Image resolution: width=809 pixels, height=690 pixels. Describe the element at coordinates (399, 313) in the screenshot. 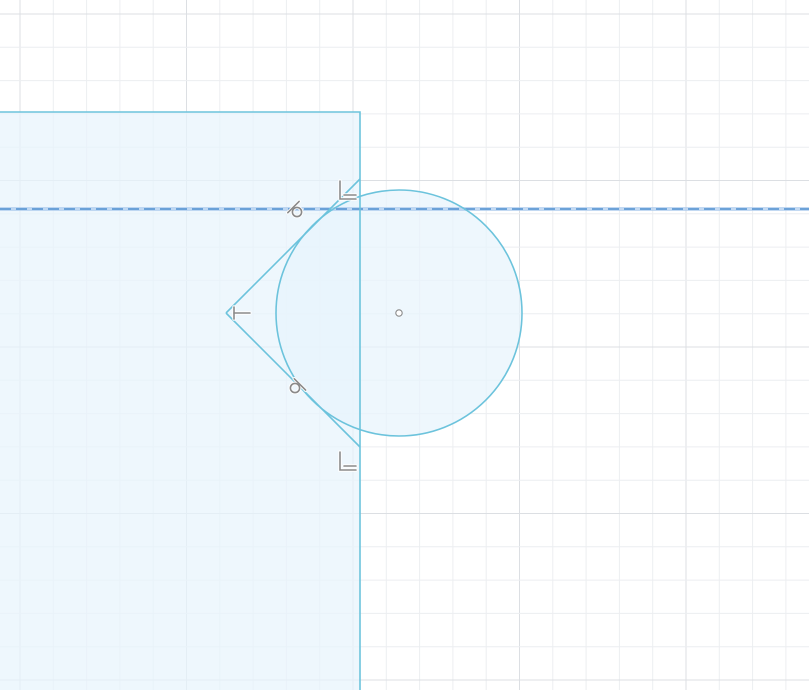

I see `circle-center-point` at that location.